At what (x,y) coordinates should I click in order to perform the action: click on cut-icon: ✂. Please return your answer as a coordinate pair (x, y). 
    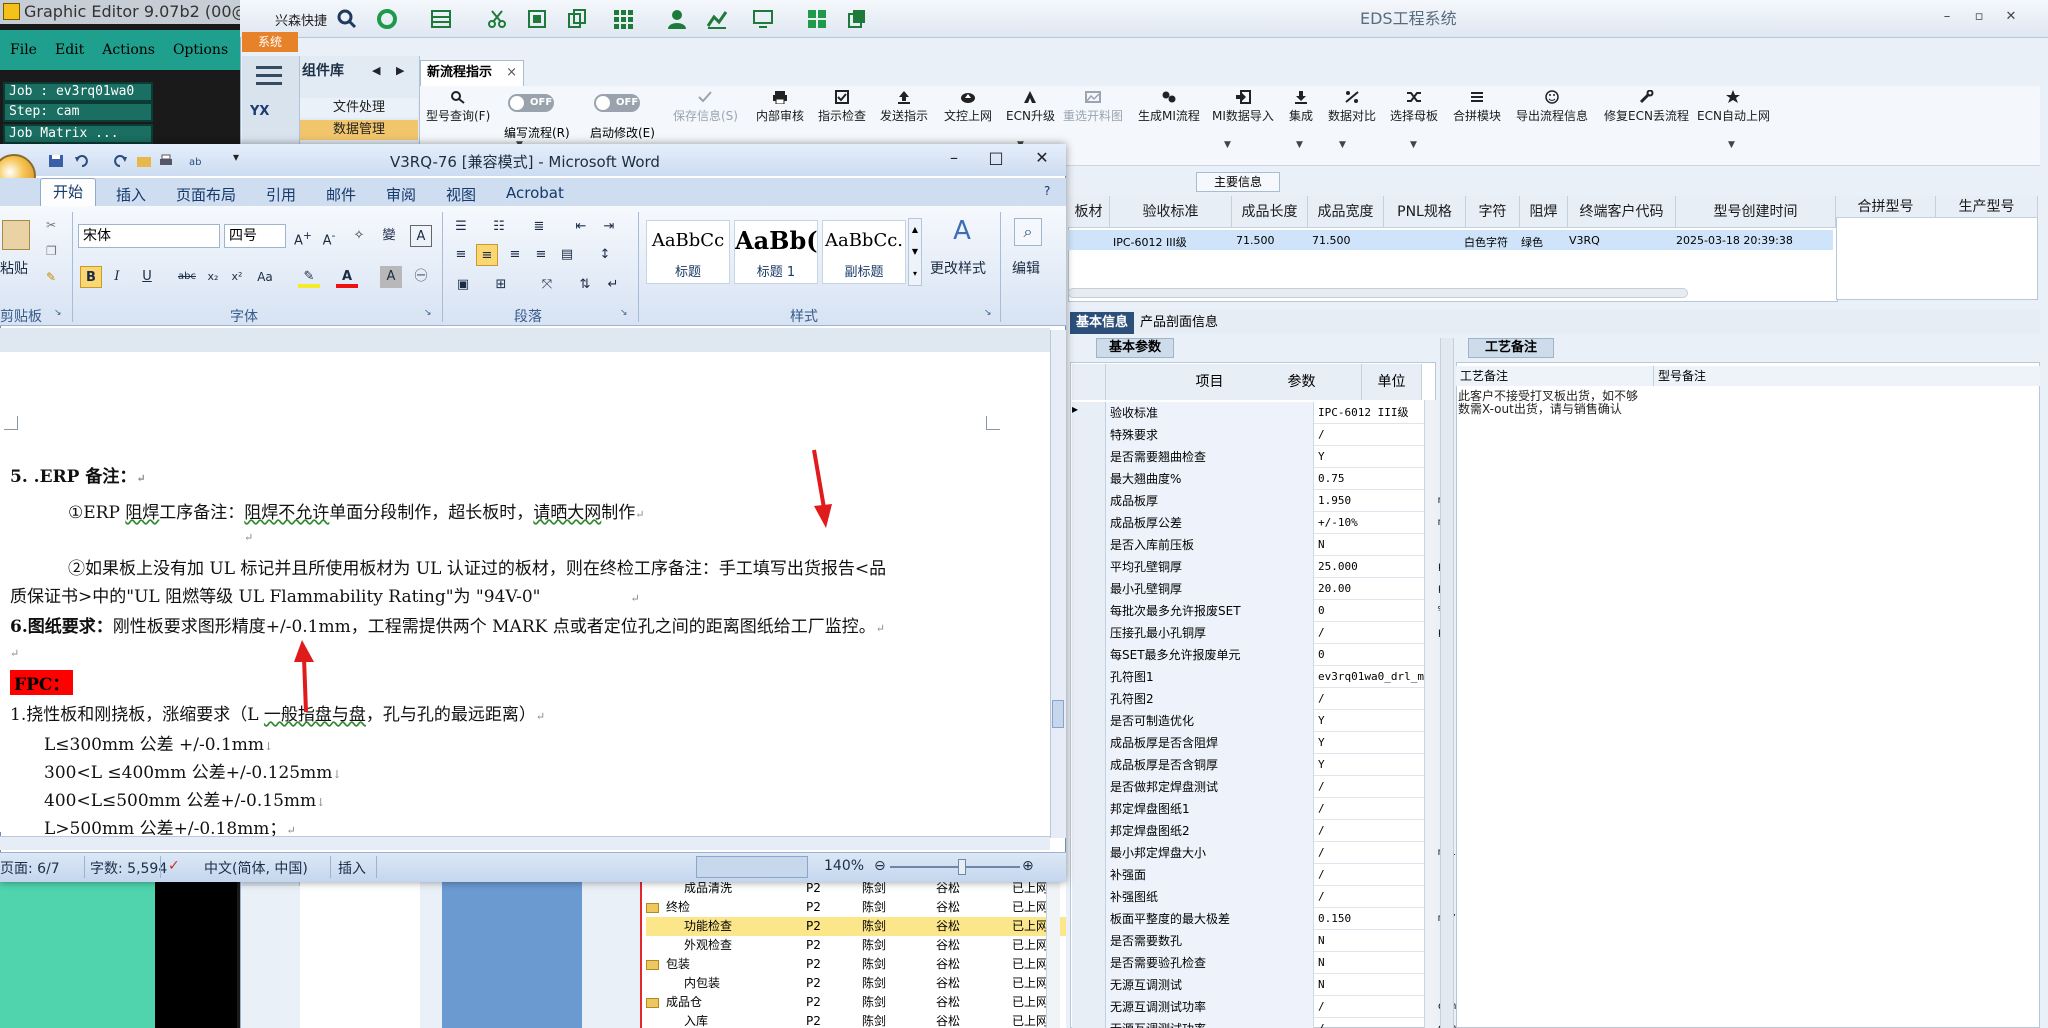
    Looking at the image, I should click on (51, 225).